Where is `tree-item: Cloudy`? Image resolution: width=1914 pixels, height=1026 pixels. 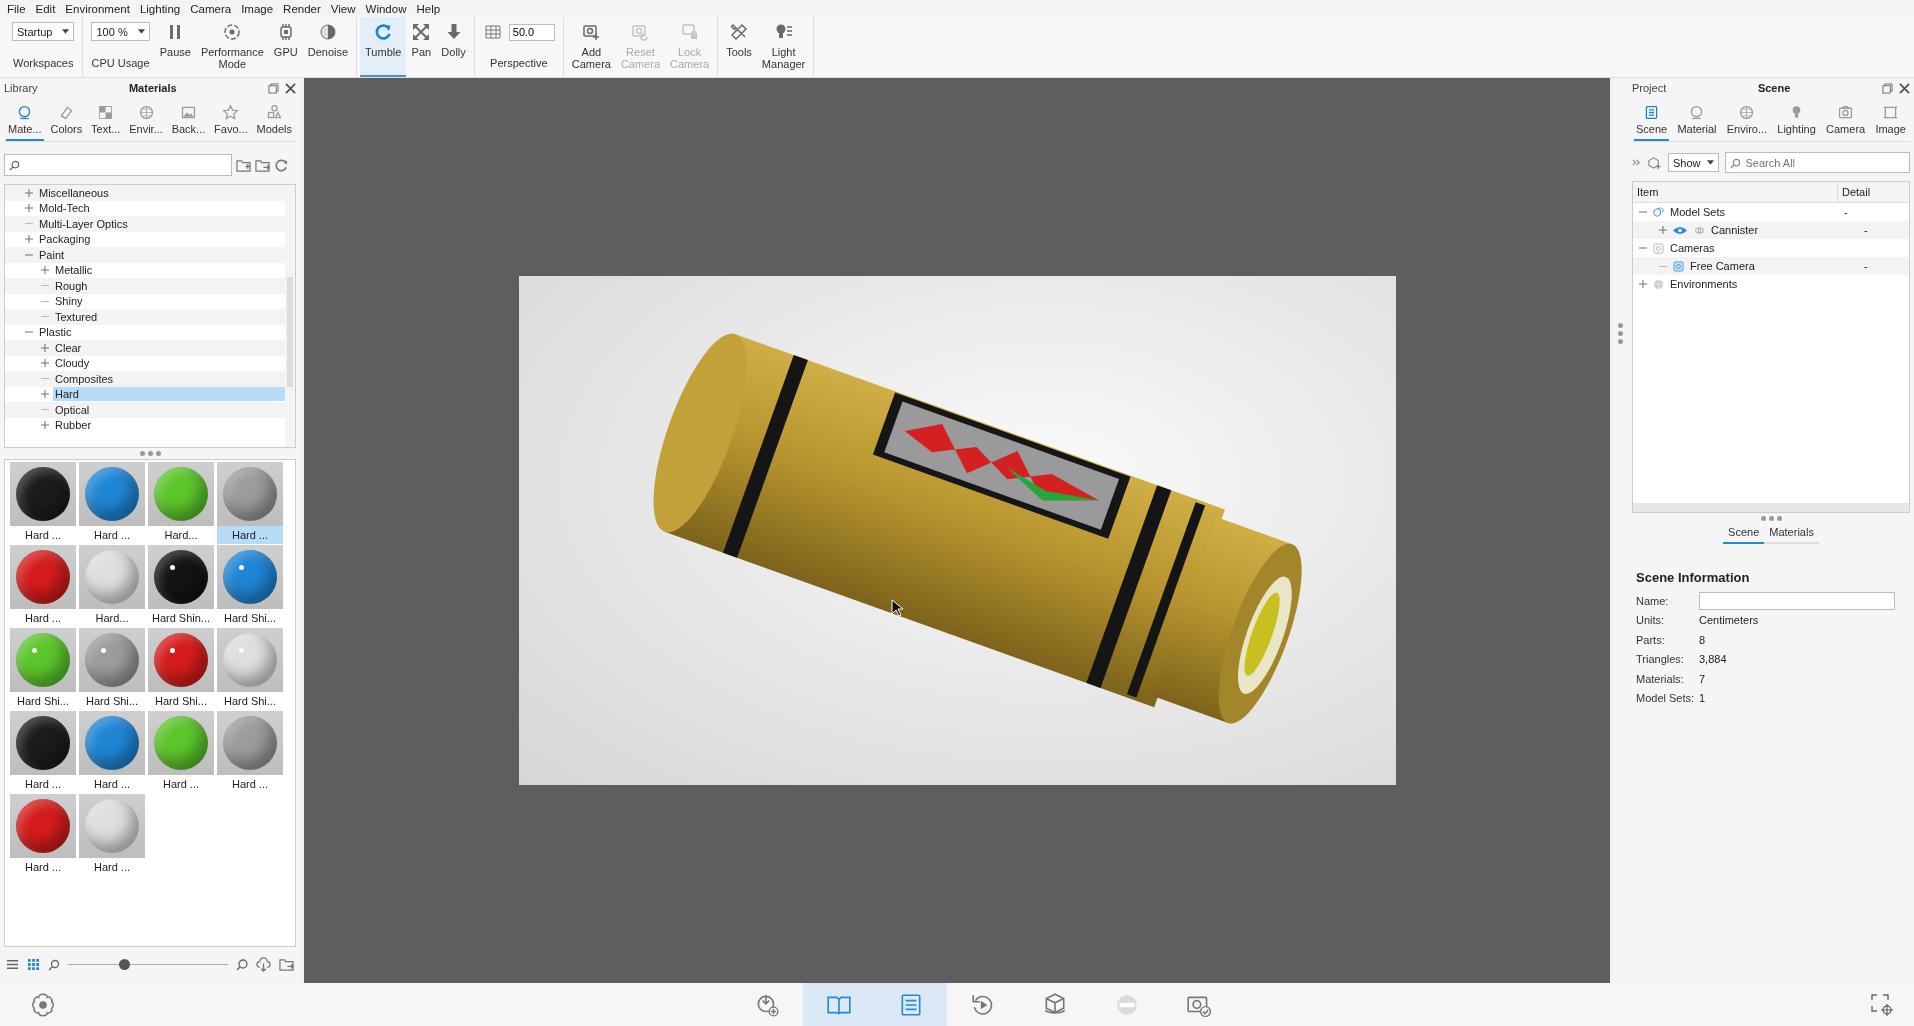 tree-item: Cloudy is located at coordinates (169, 363).